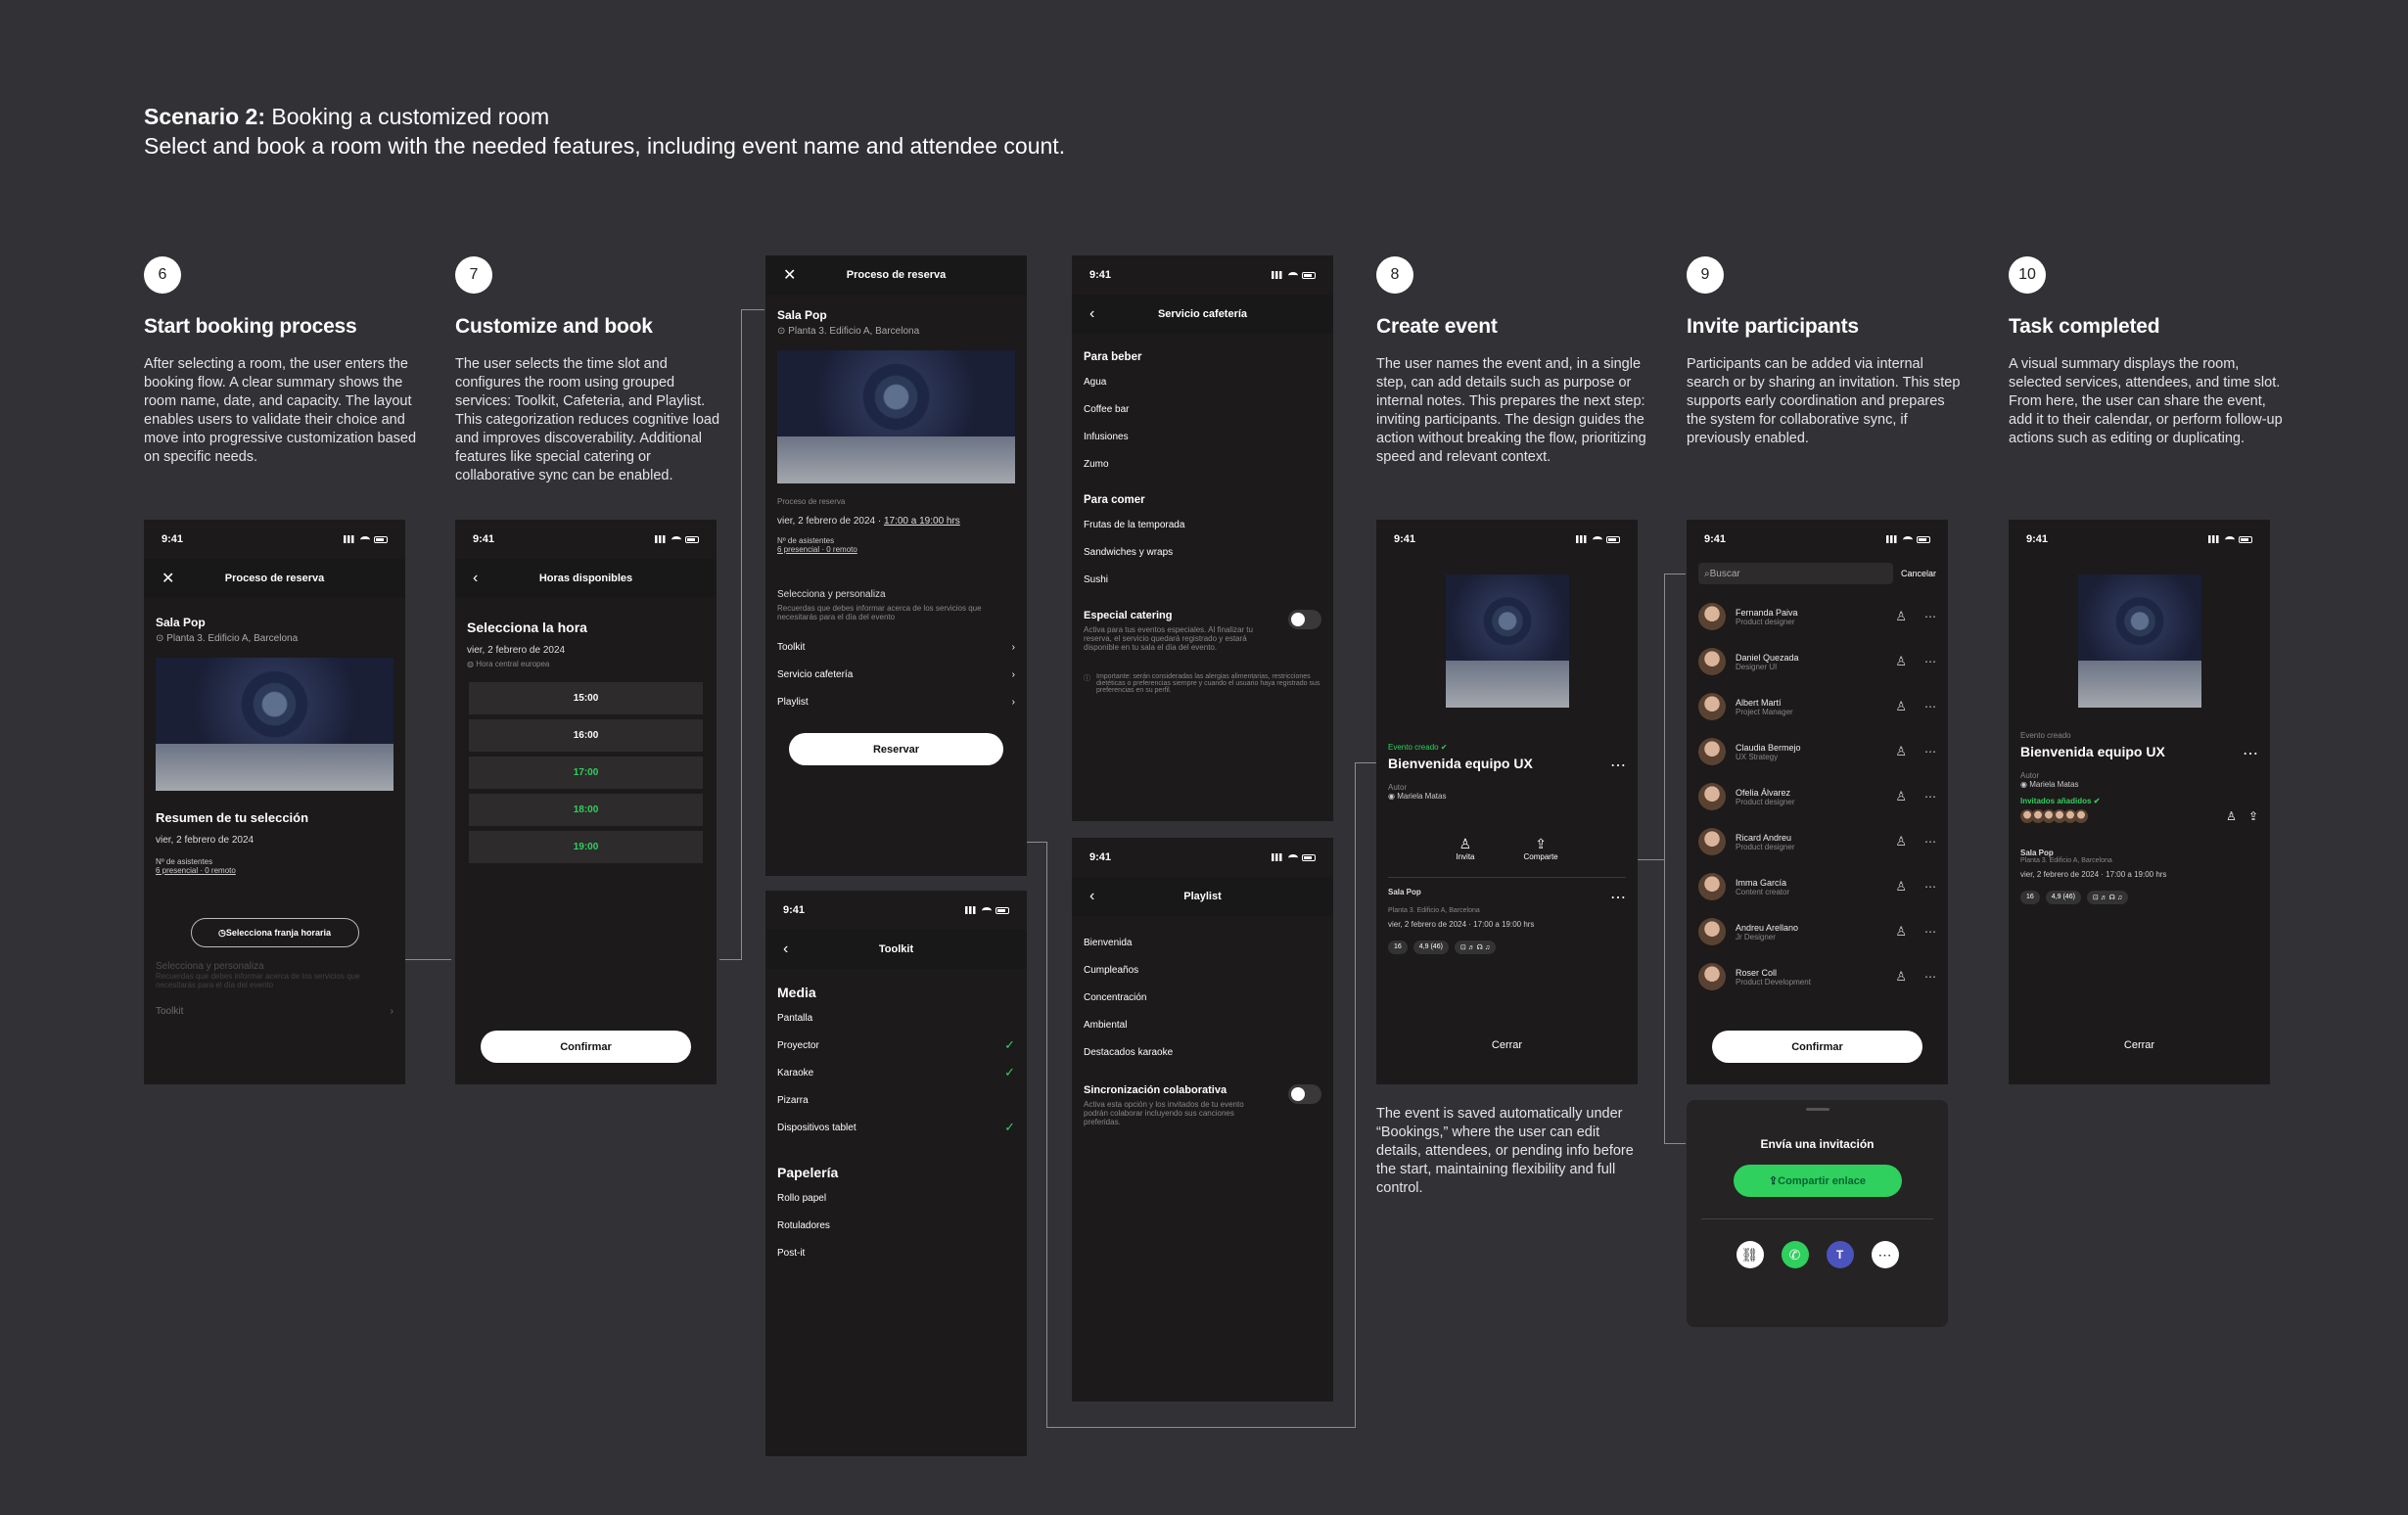 Image resolution: width=2408 pixels, height=1515 pixels. I want to click on food-item: Frutas de la temporada, so click(1202, 525).